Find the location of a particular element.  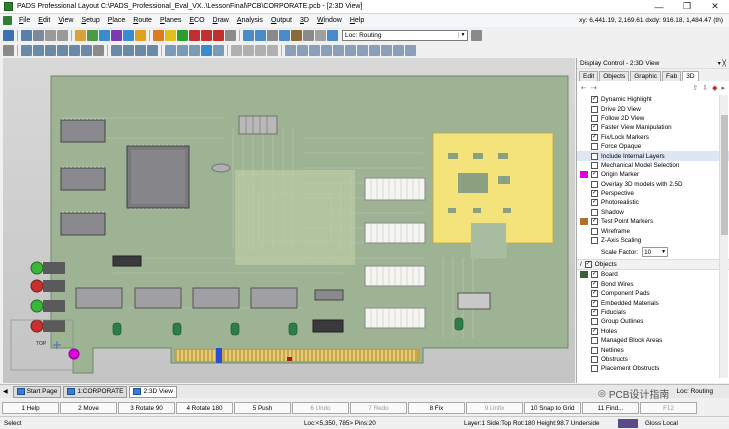

gear-icon is located at coordinates (158, 35).